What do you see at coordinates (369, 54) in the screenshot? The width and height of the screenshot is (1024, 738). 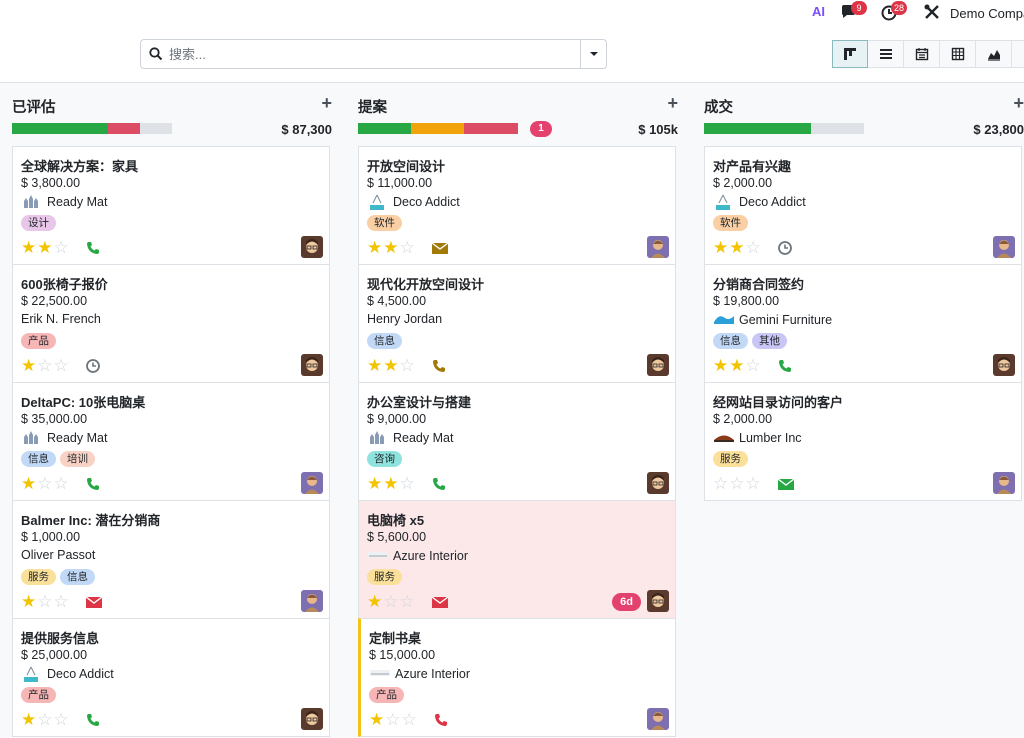 I see `search-input` at bounding box center [369, 54].